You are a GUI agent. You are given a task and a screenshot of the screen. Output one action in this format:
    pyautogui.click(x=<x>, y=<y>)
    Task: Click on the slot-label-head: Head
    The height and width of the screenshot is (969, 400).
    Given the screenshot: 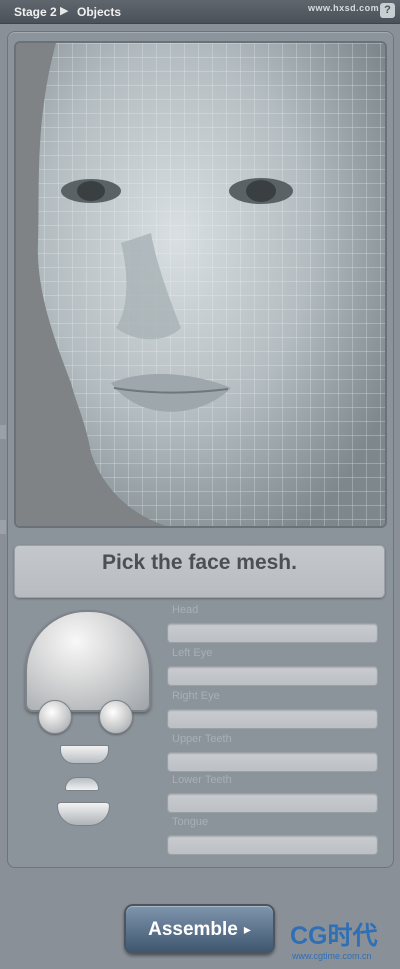 What is the action you would take?
    pyautogui.click(x=185, y=610)
    